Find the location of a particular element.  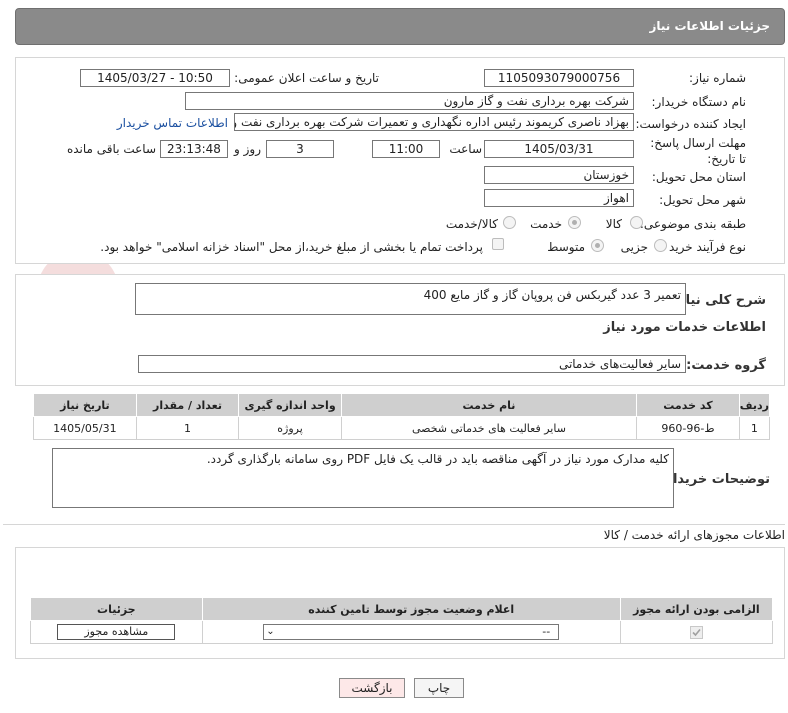

announce-date-field: 1405/03/27 - 10:50 is located at coordinates (155, 78).